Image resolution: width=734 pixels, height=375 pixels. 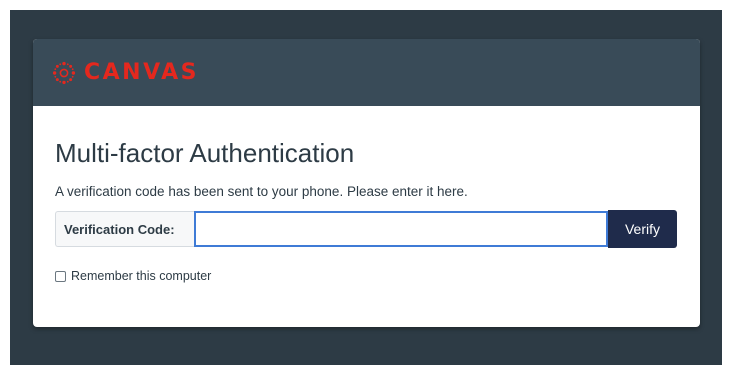 I want to click on verify-button: Verify, so click(x=642, y=229).